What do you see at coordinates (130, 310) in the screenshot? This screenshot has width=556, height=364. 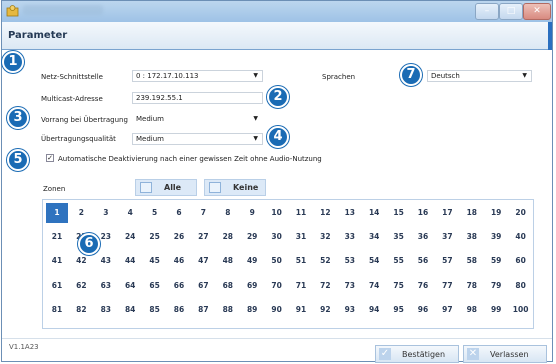 I see `zone-84: 84` at bounding box center [130, 310].